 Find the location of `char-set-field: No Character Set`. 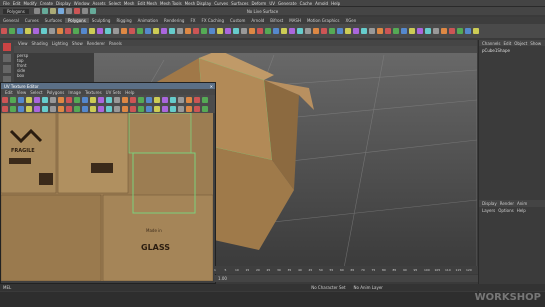

char-set-field: No Character Set is located at coordinates (328, 287).